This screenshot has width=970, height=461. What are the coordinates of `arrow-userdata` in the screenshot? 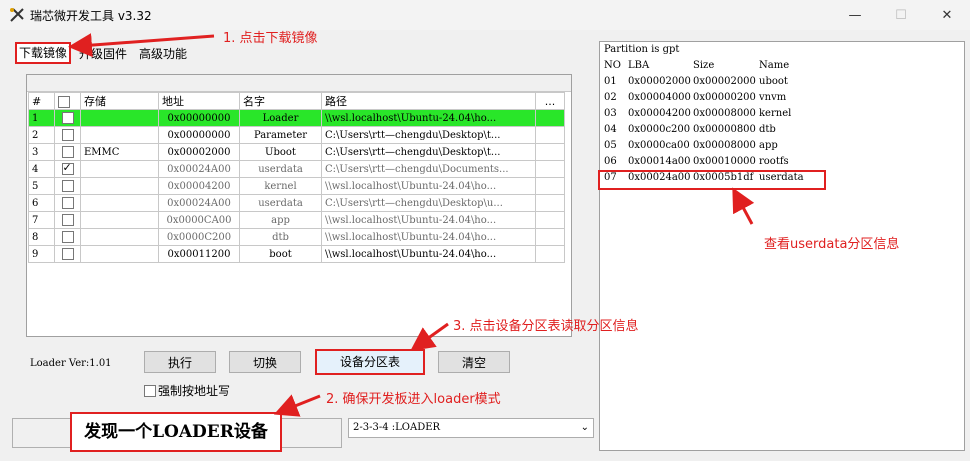 It's located at (743, 206).